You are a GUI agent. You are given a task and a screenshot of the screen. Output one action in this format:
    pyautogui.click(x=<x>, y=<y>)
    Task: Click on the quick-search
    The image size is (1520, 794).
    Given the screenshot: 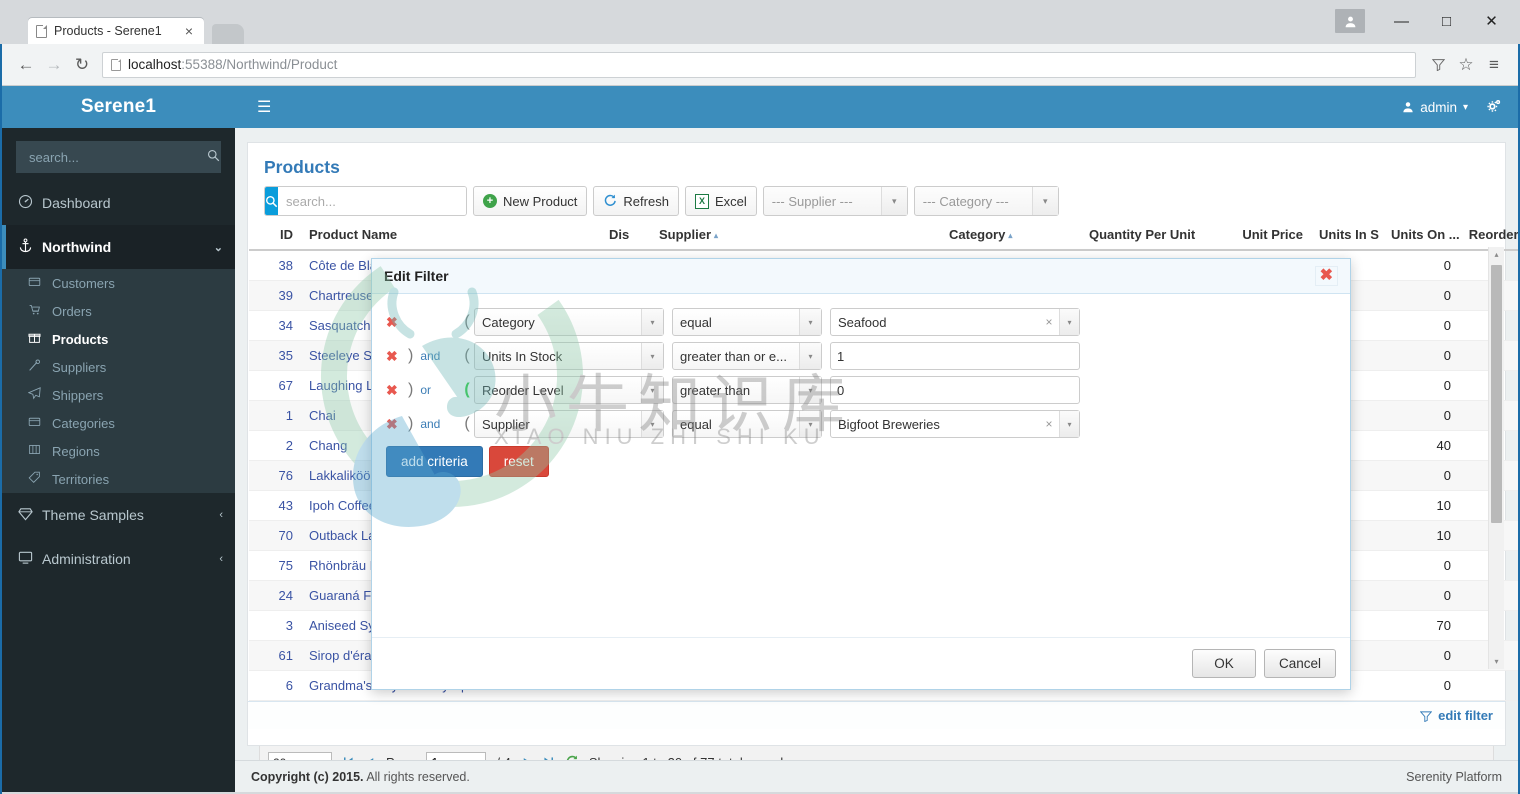 What is the action you would take?
    pyautogui.click(x=365, y=201)
    